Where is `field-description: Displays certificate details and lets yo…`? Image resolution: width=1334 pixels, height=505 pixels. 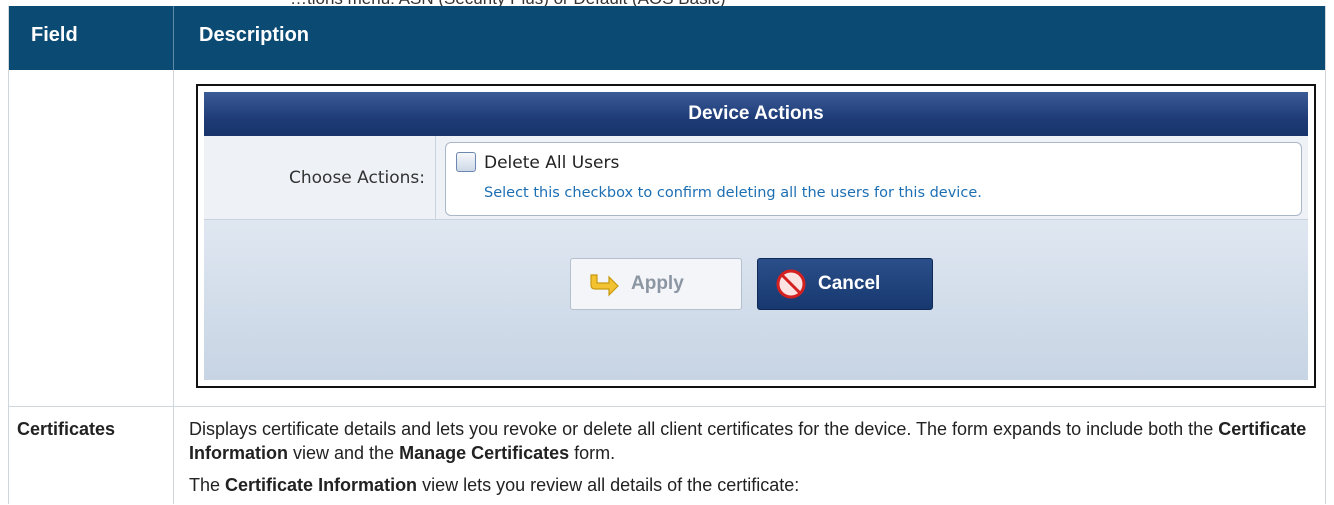 field-description: Displays certificate details and lets yo… is located at coordinates (749, 461).